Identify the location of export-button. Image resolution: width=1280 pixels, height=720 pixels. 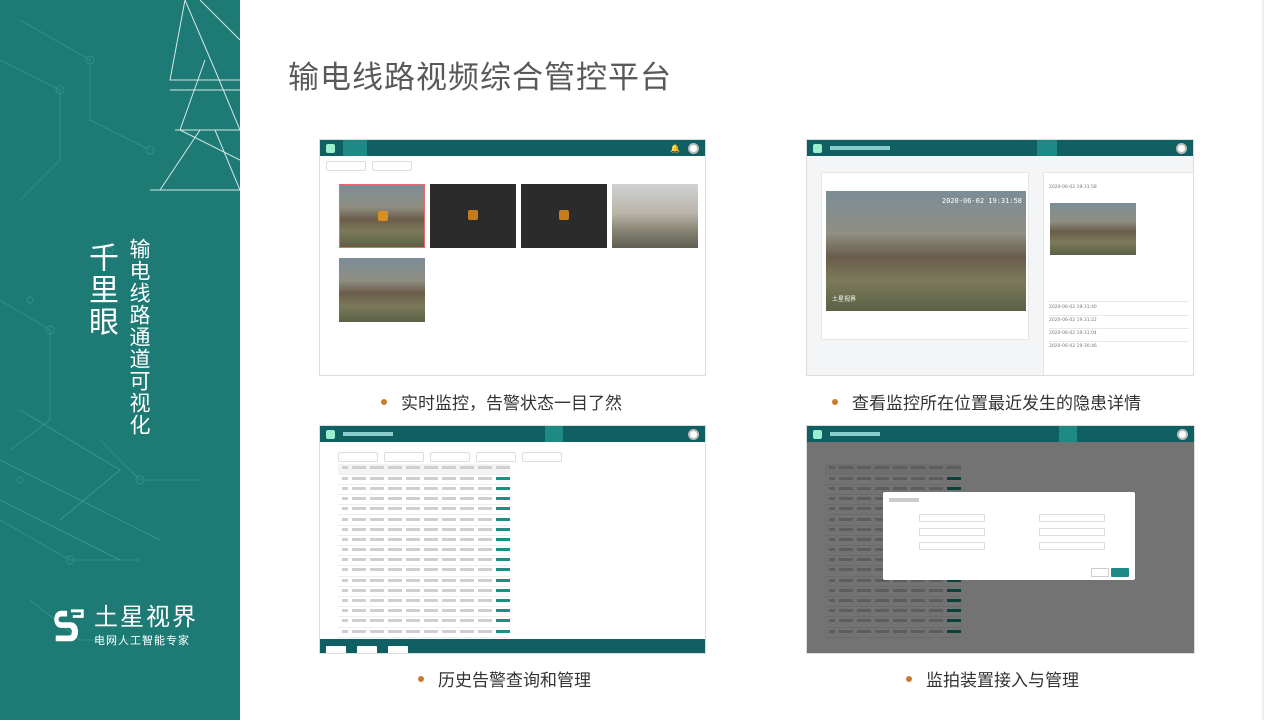
(336, 649).